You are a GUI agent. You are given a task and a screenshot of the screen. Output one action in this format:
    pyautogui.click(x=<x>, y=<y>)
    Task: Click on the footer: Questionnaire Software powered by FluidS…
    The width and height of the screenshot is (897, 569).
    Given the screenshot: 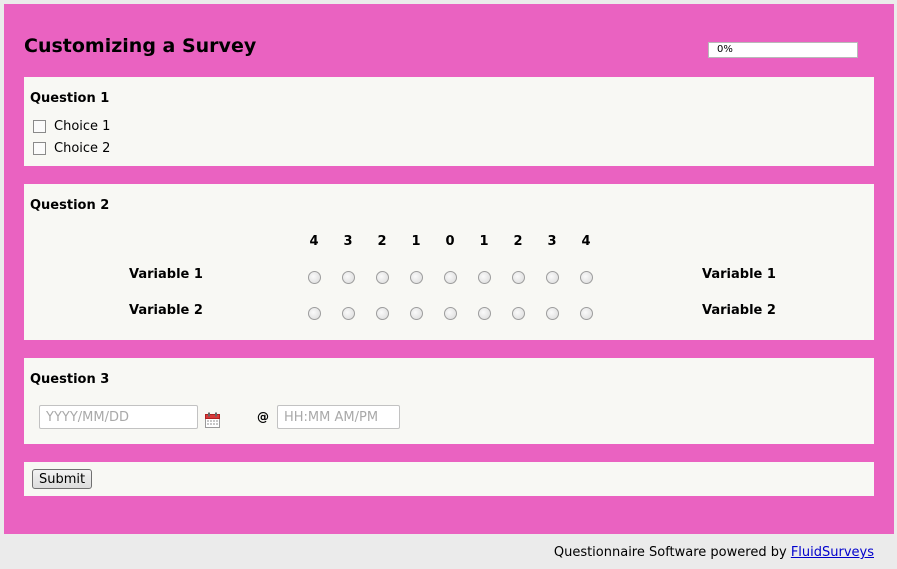 What is the action you would take?
    pyautogui.click(x=714, y=552)
    